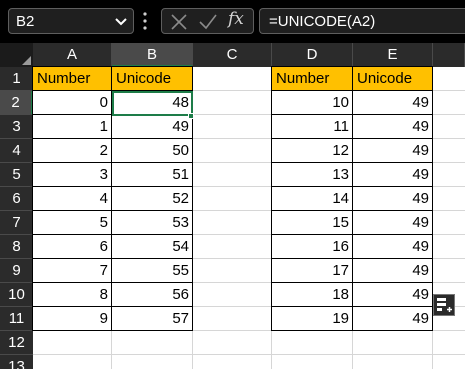 The height and width of the screenshot is (369, 465). What do you see at coordinates (232, 55) in the screenshot?
I see `column-header-c: C` at bounding box center [232, 55].